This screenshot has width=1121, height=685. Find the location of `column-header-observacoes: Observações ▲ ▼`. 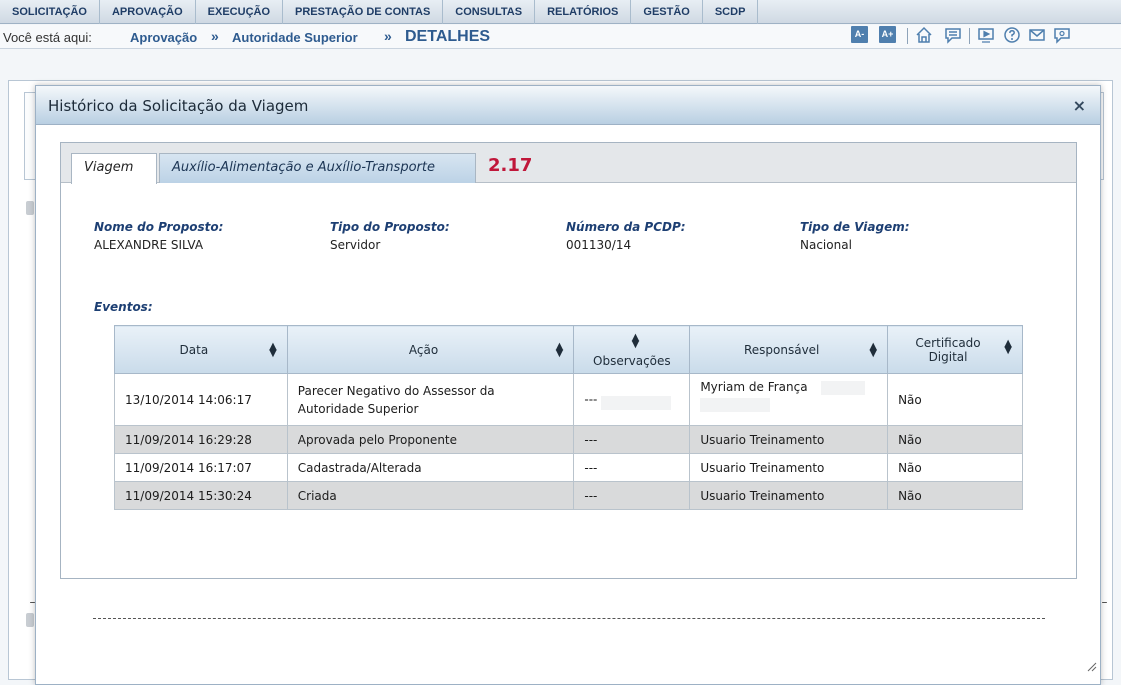

column-header-observacoes: Observações ▲ ▼ is located at coordinates (632, 349).